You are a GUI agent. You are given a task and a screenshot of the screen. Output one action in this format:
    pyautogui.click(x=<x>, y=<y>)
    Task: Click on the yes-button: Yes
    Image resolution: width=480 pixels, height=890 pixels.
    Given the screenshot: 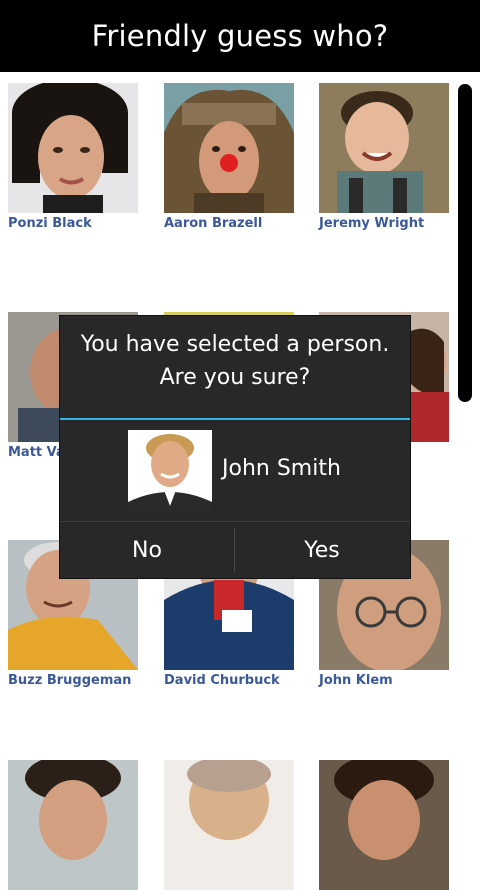 What is the action you would take?
    pyautogui.click(x=322, y=550)
    